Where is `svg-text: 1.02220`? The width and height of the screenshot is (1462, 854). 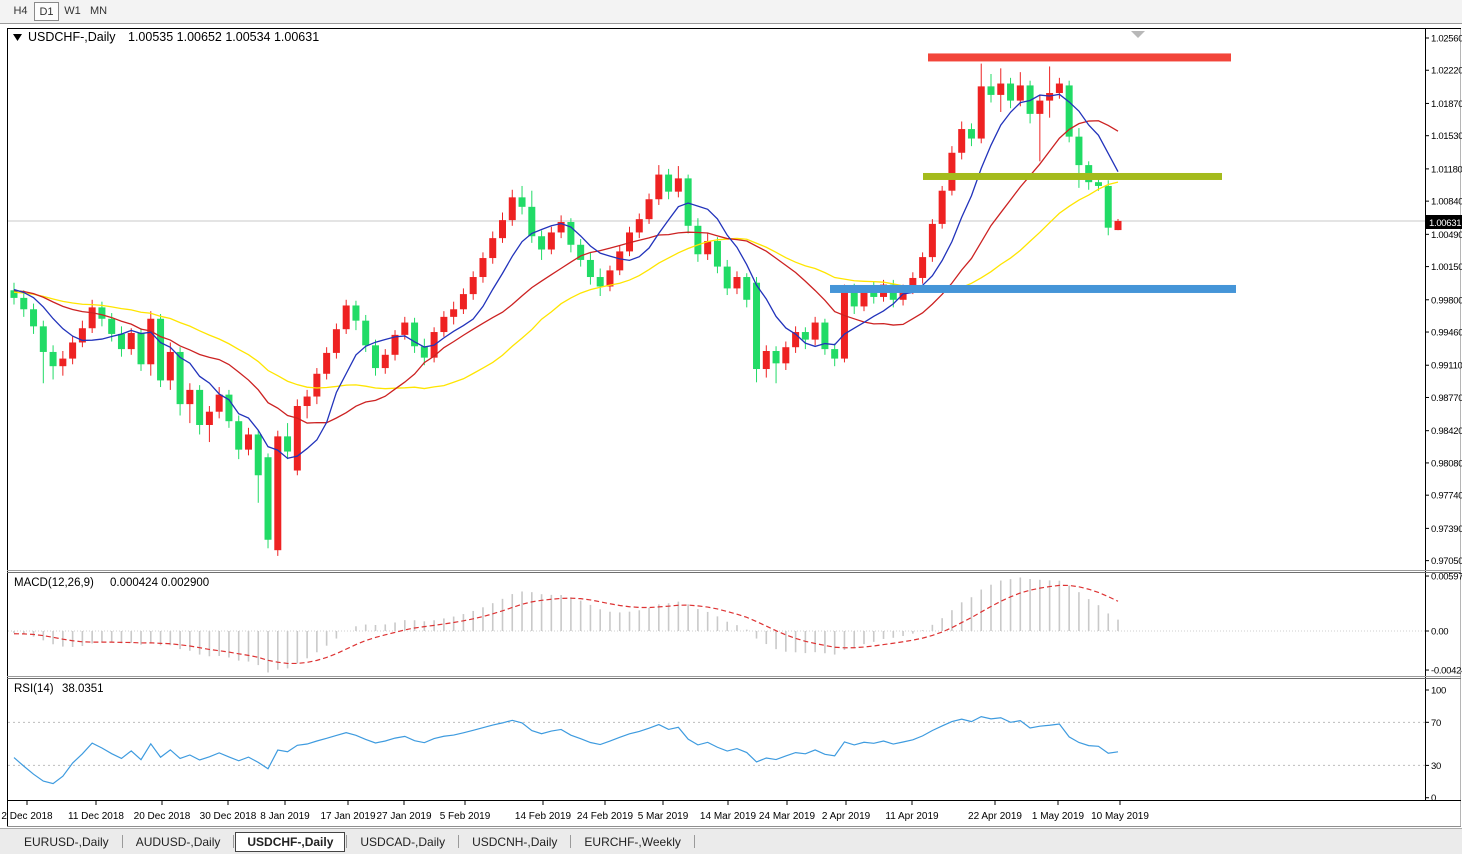 svg-text: 1.02220 is located at coordinates (1446, 71).